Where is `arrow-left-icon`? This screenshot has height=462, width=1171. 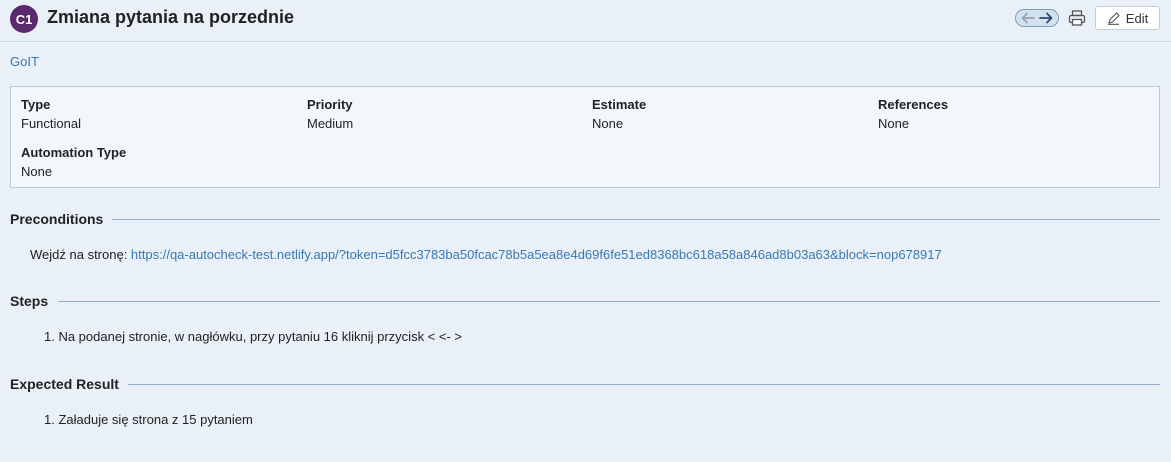
arrow-left-icon is located at coordinates (1028, 18).